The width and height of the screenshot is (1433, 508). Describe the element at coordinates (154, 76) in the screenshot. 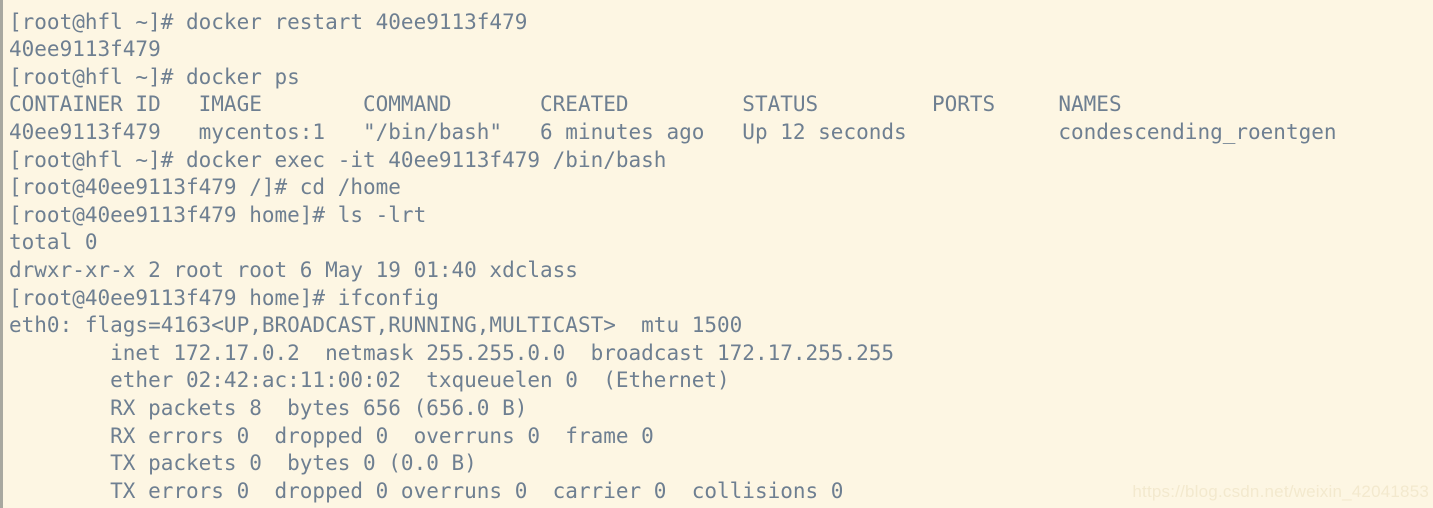

I see `terminal-line-docker-ps: [root@hfl ~]# docker ps` at that location.